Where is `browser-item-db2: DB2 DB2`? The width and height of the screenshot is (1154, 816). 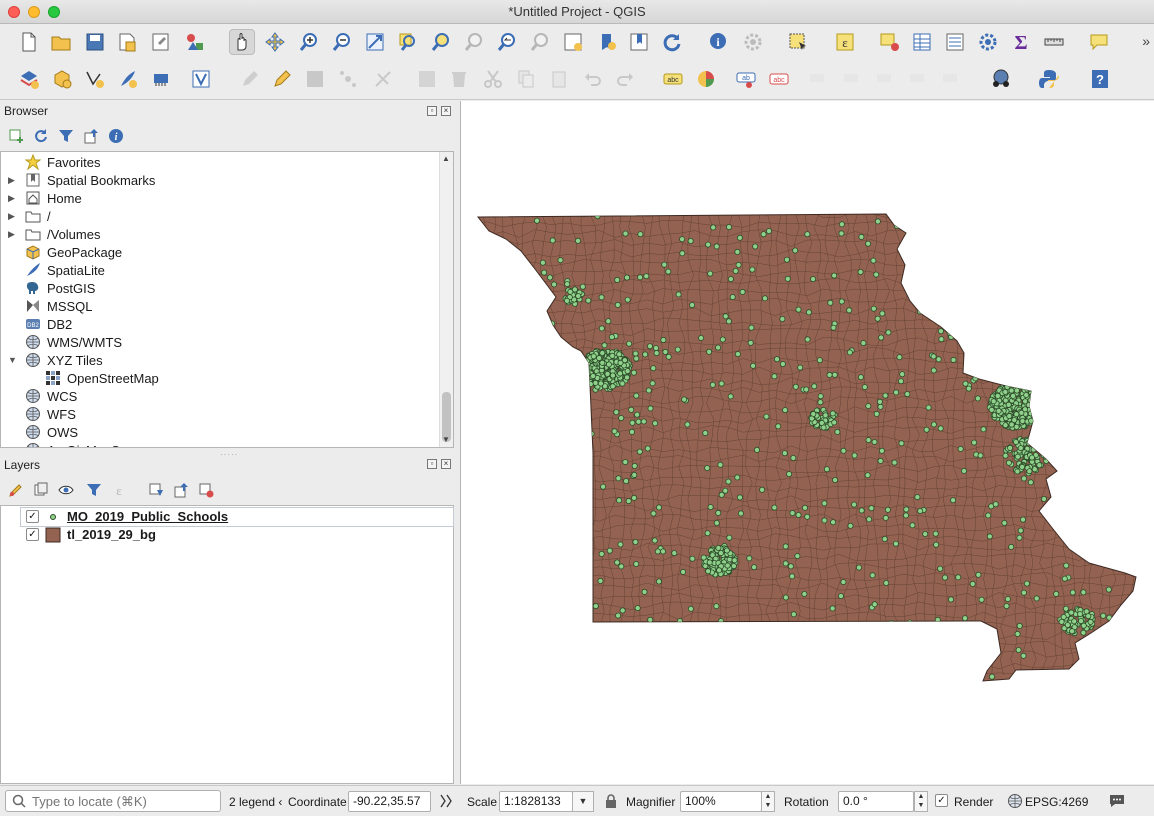
browser-item-db2: DB2 DB2 is located at coordinates (221, 324).